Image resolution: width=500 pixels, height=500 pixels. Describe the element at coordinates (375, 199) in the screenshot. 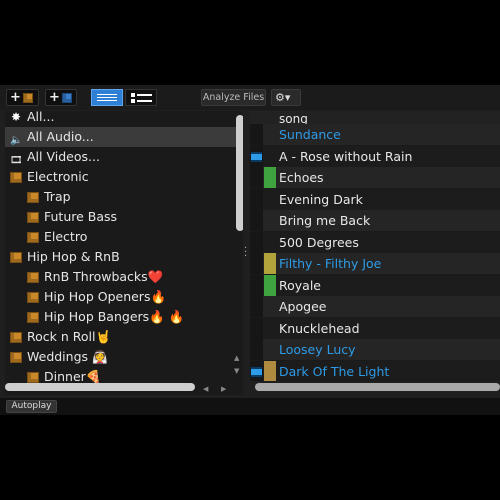

I see `track-row: Evening Dark` at that location.